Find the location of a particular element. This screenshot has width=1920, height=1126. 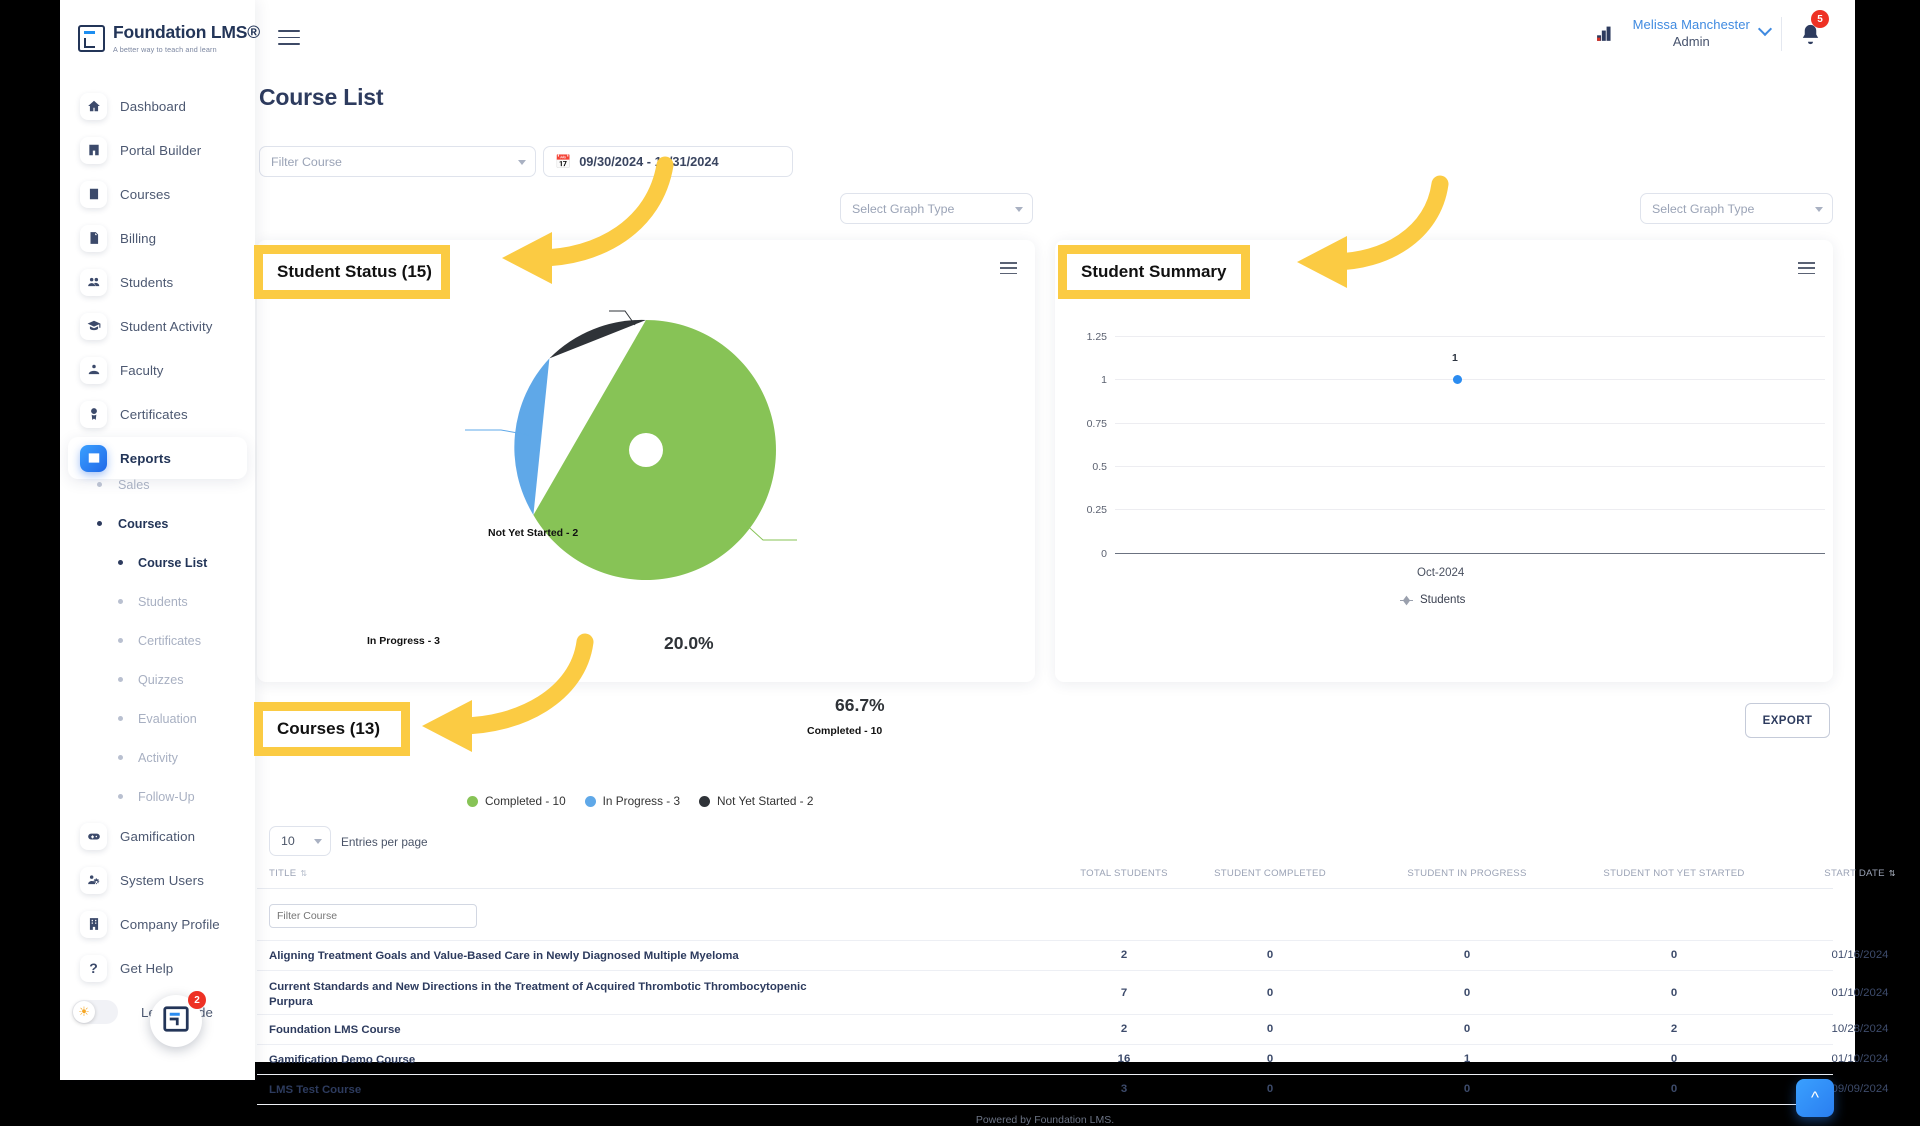

graduation-cap-icon is located at coordinates (93, 326).